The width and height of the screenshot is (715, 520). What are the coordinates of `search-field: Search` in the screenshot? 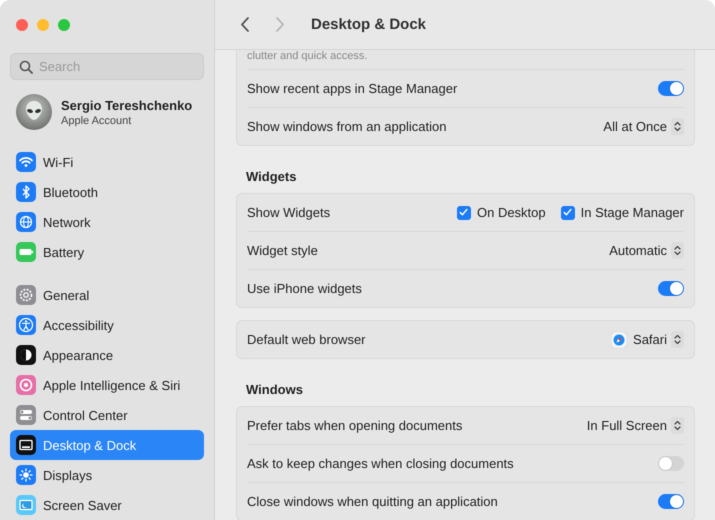 It's located at (107, 66).